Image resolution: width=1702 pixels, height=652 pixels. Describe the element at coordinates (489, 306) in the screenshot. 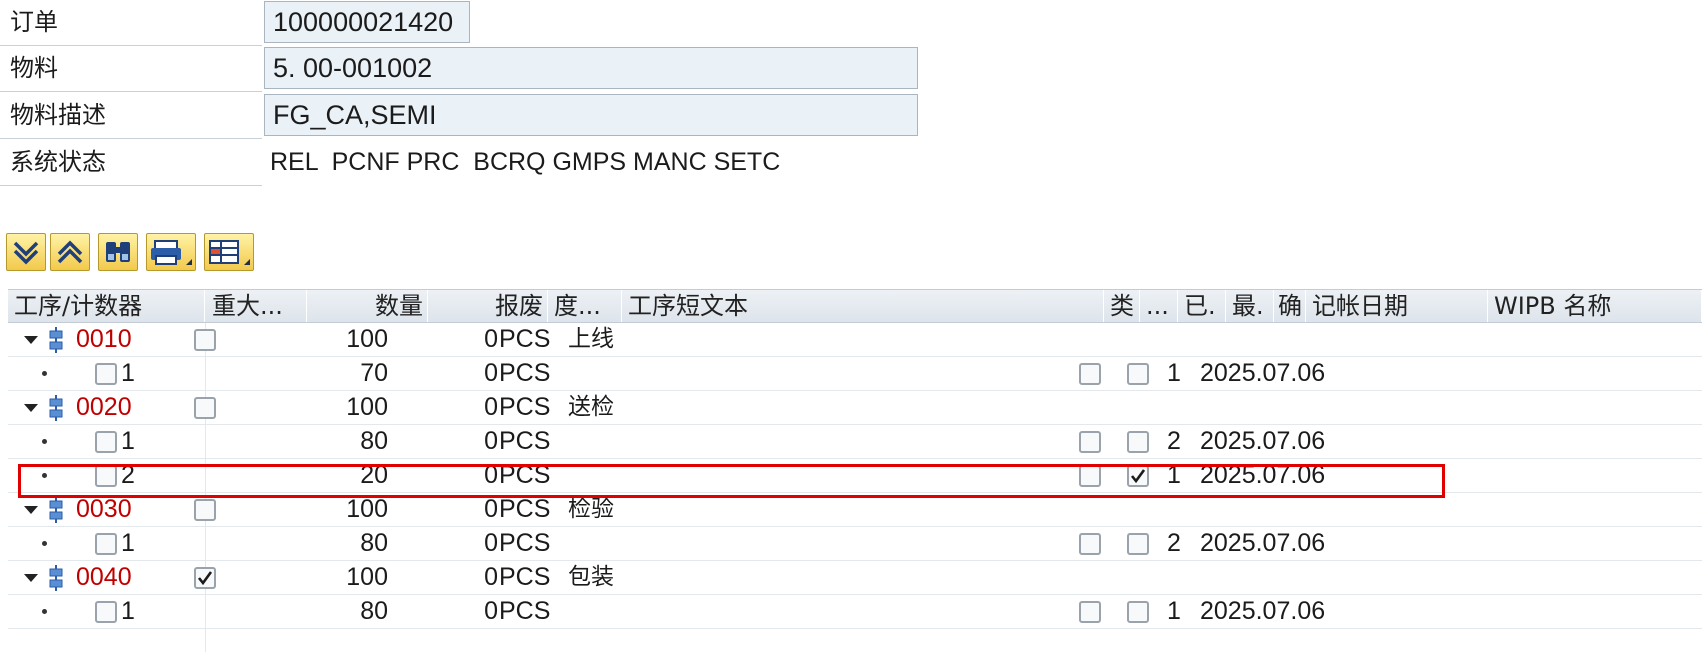

I see `col-header-scrap: 报废` at that location.